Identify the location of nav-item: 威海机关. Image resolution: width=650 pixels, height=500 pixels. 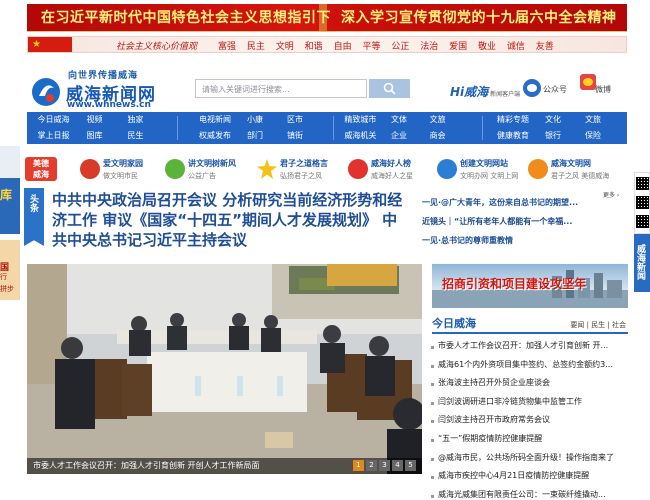
(360, 136).